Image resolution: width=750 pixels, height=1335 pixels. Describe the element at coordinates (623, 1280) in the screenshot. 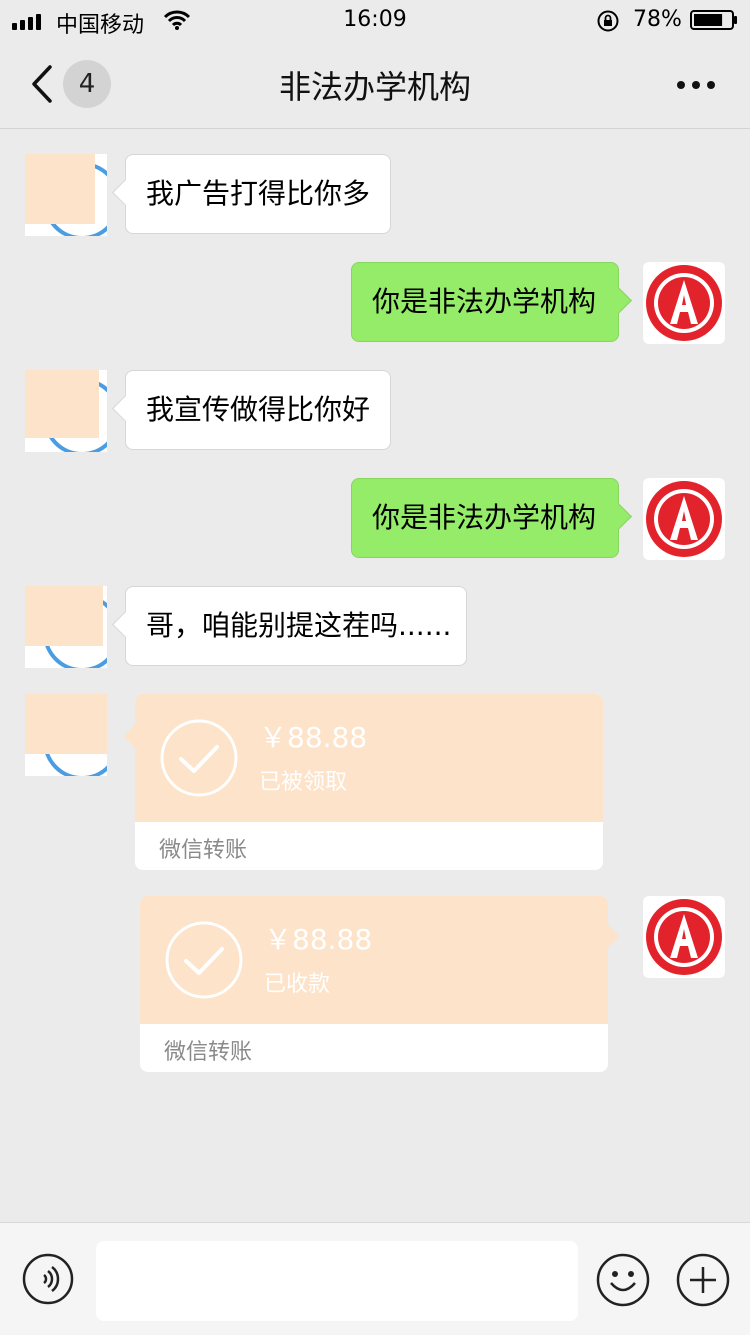

I see `emoji-icon` at that location.